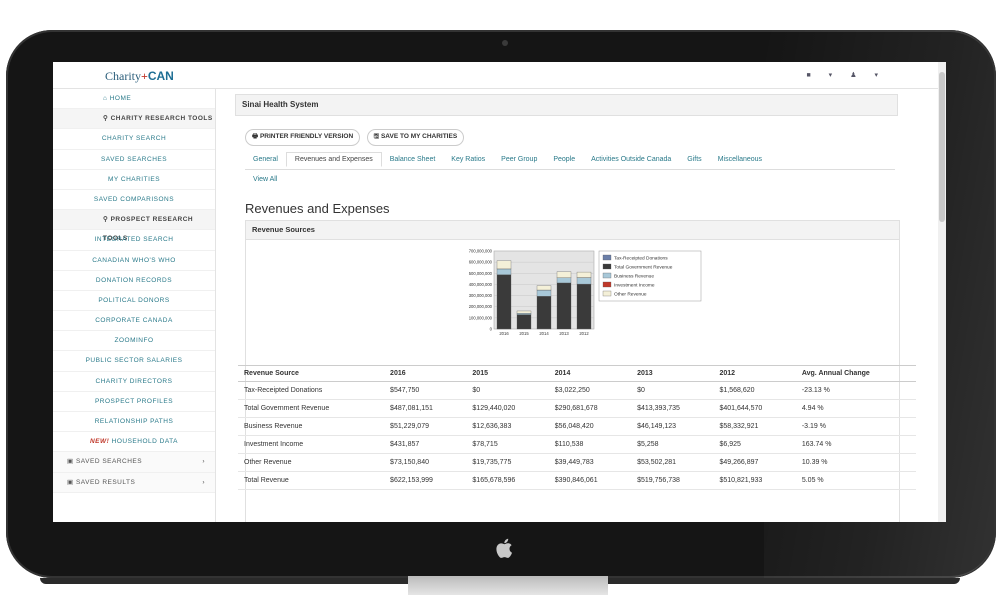 The height and width of the screenshot is (595, 1000). Describe the element at coordinates (481, 251) in the screenshot. I see `y-tick-label: 700,000,000` at that location.